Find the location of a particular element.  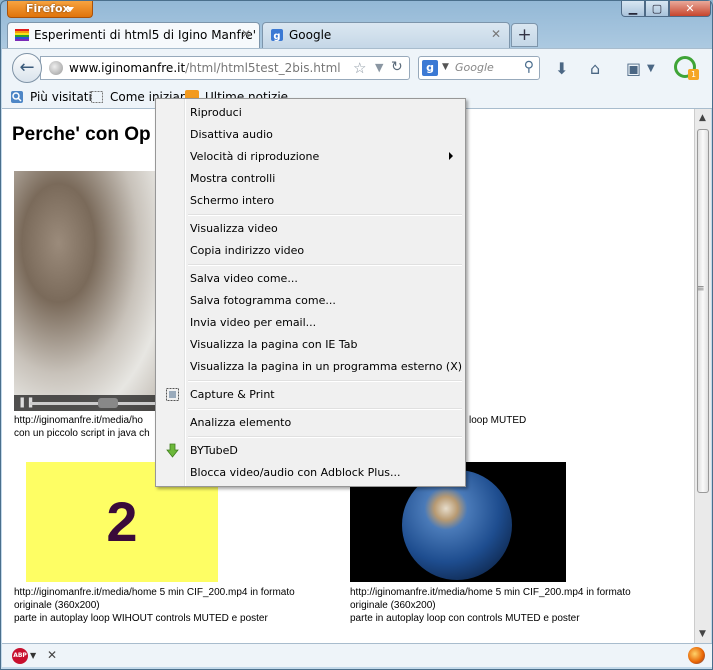

menu-item-label: Disattiva audio is located at coordinates (231, 134).